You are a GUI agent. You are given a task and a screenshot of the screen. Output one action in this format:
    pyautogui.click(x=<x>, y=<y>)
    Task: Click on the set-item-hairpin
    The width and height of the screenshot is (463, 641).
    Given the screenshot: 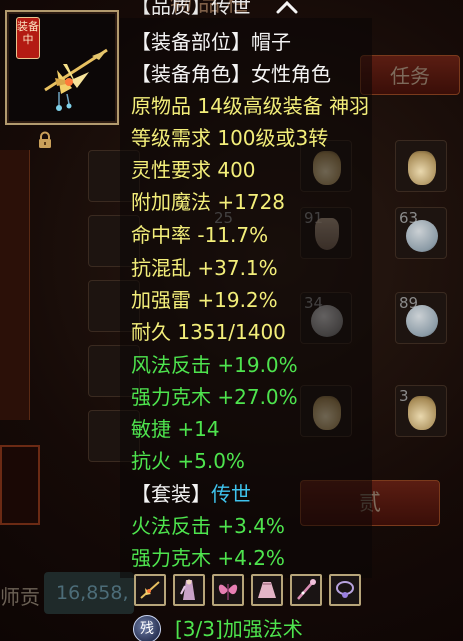 What is the action you would take?
    pyautogui.click(x=150, y=590)
    